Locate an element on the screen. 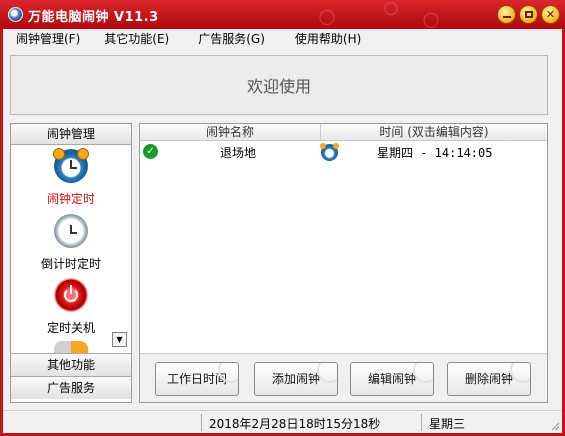  status-weekday: 星期三 is located at coordinates (447, 424).